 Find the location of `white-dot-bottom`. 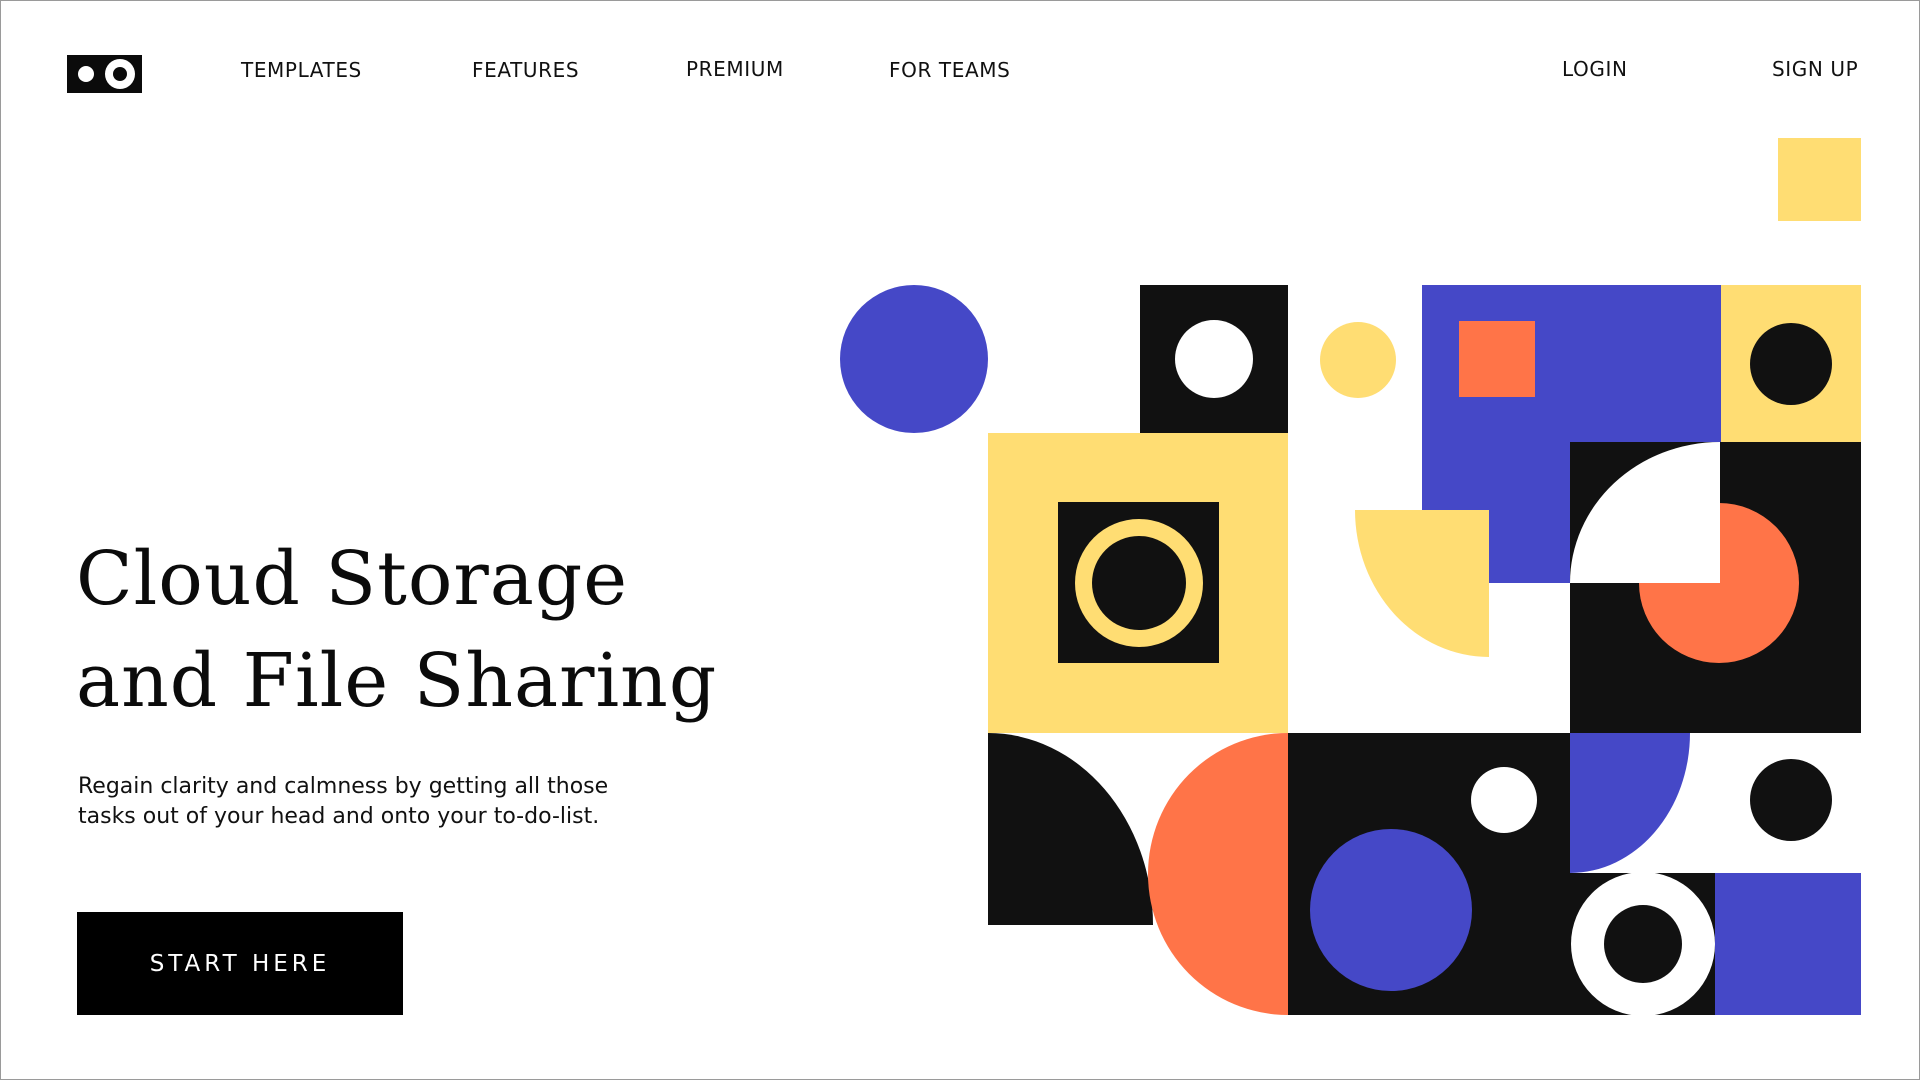

white-dot-bottom is located at coordinates (1504, 800).